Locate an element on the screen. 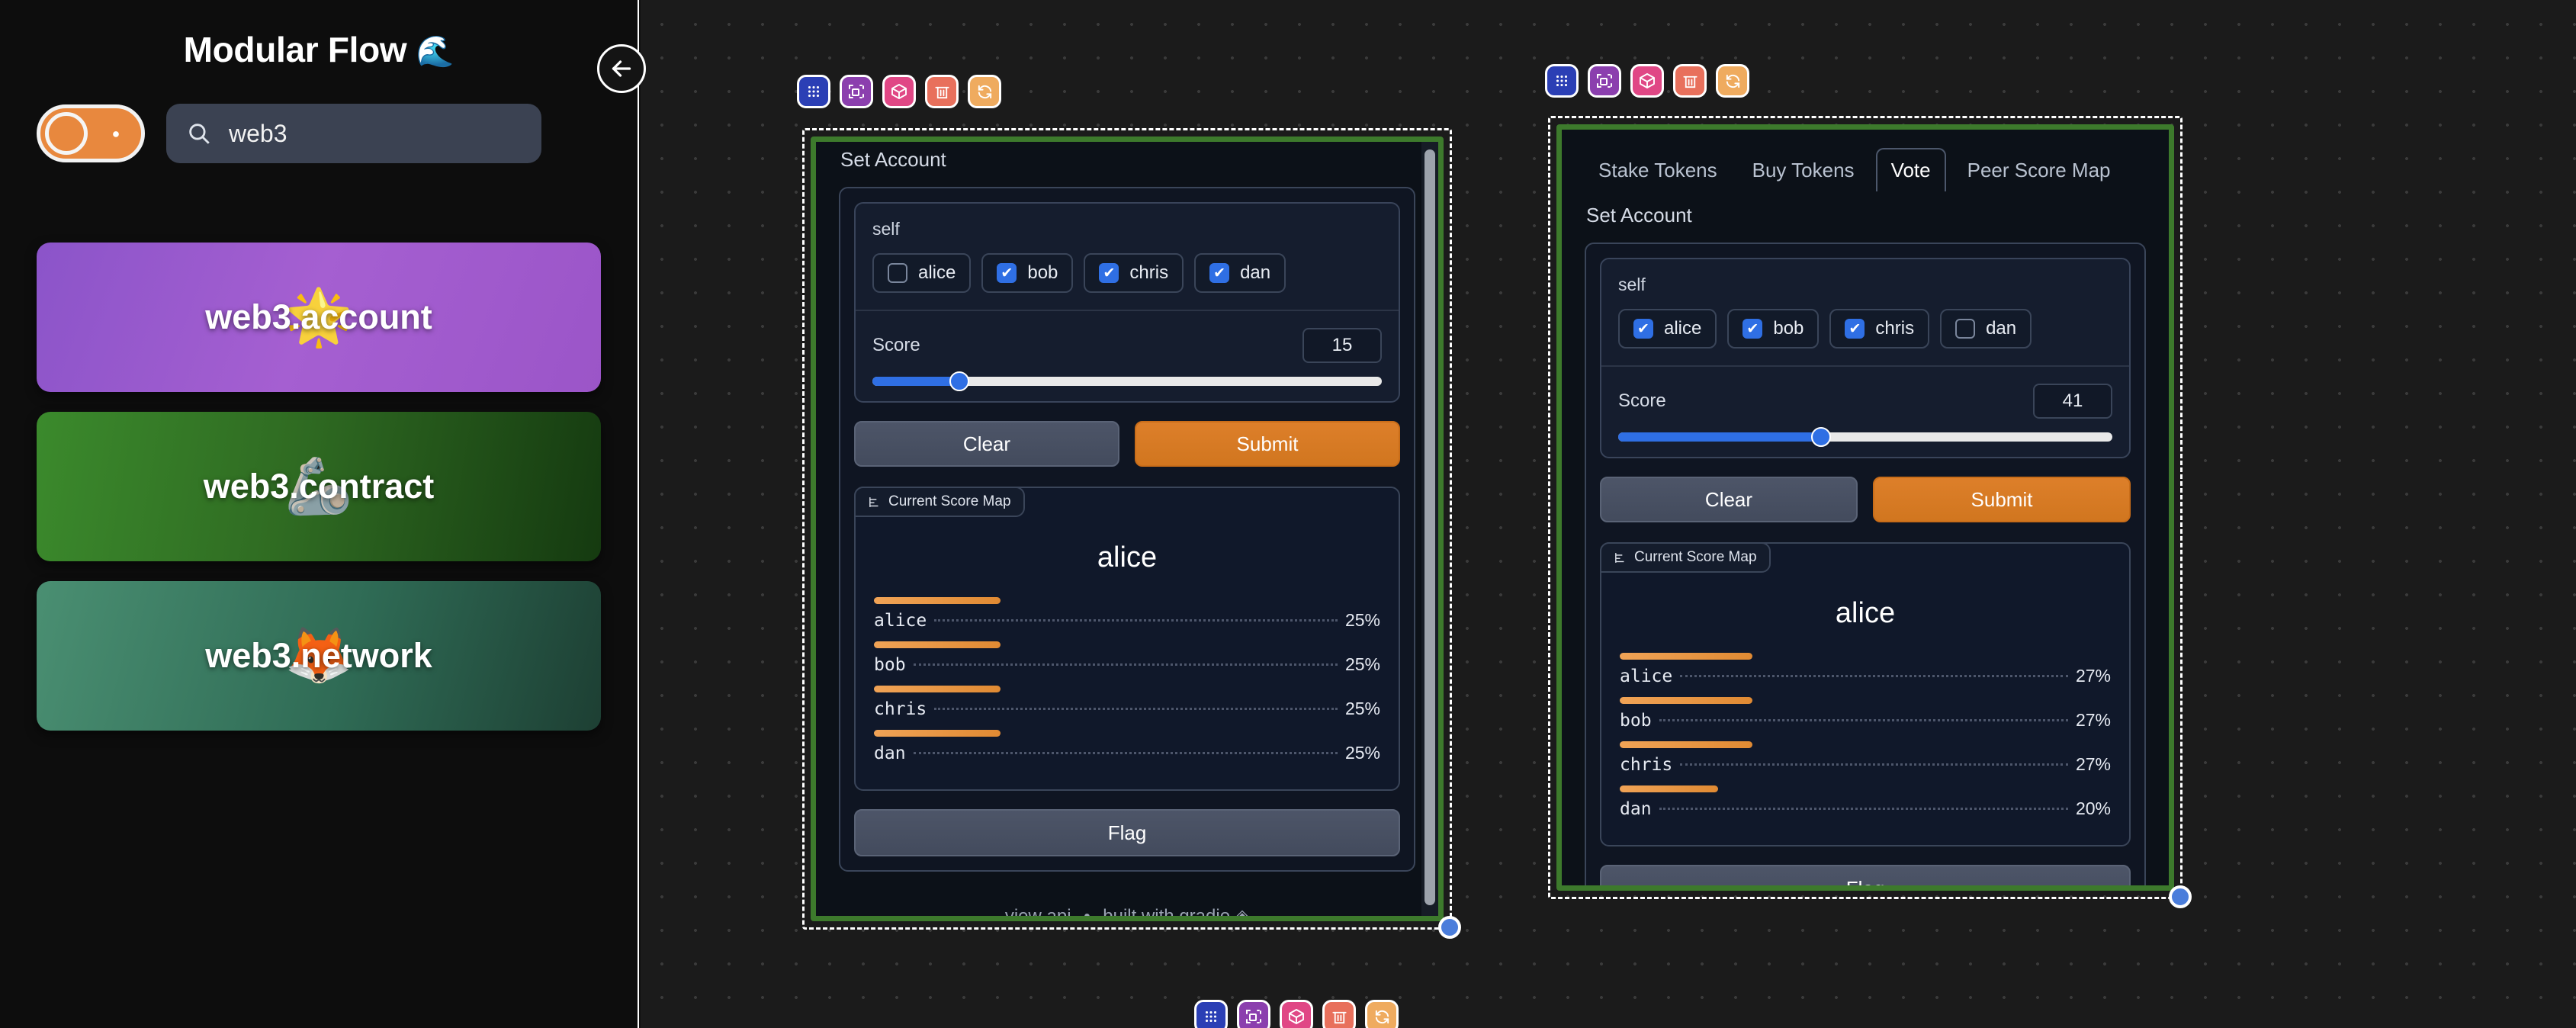  search-input: web3 is located at coordinates (353, 133).